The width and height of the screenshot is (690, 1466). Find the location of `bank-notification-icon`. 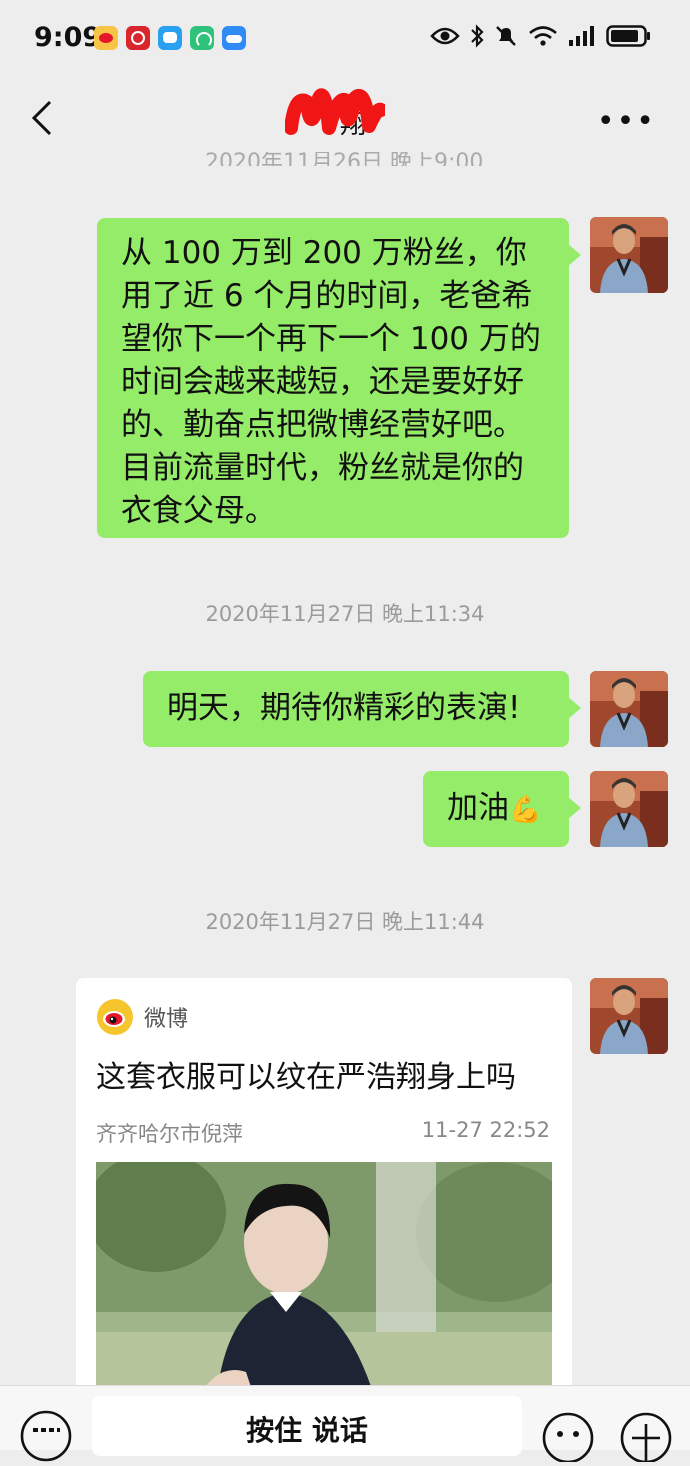

bank-notification-icon is located at coordinates (138, 38).